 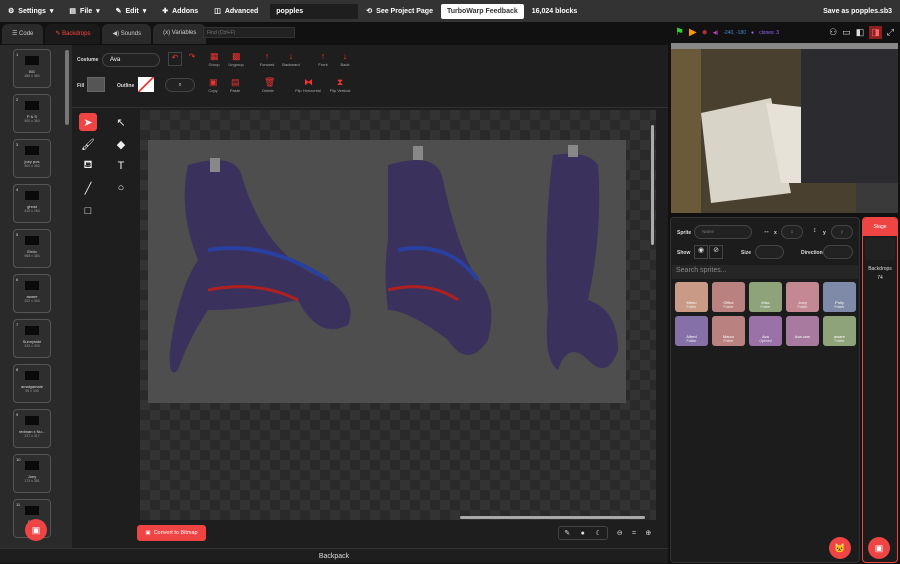 I want to click on outline-width-input: 0, so click(x=180, y=85).